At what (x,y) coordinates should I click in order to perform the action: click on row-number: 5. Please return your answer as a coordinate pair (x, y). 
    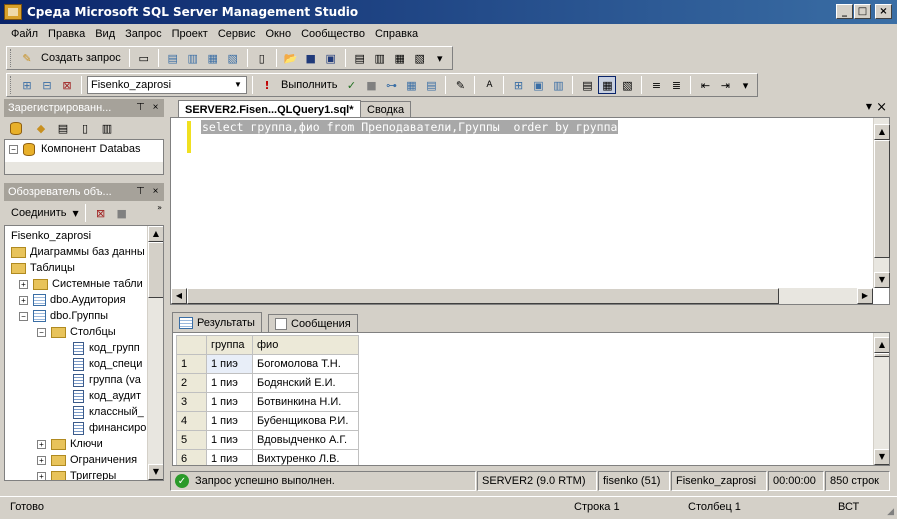
    Looking at the image, I should click on (191, 440).